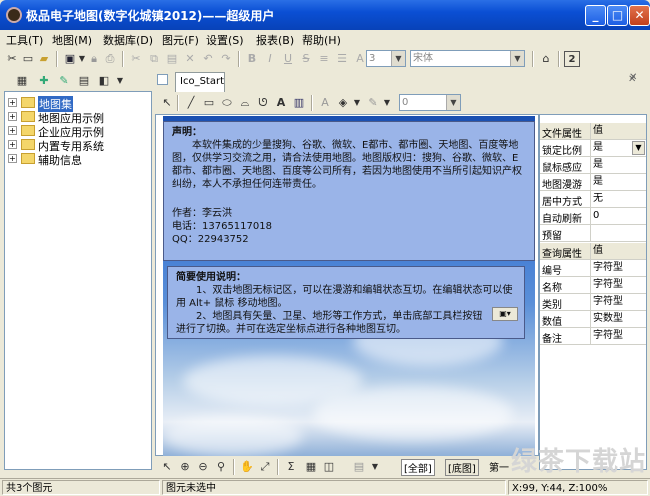 Image resolution: width=650 pixels, height=496 pixels. I want to click on menu-tools: 工具(T), so click(24, 40).